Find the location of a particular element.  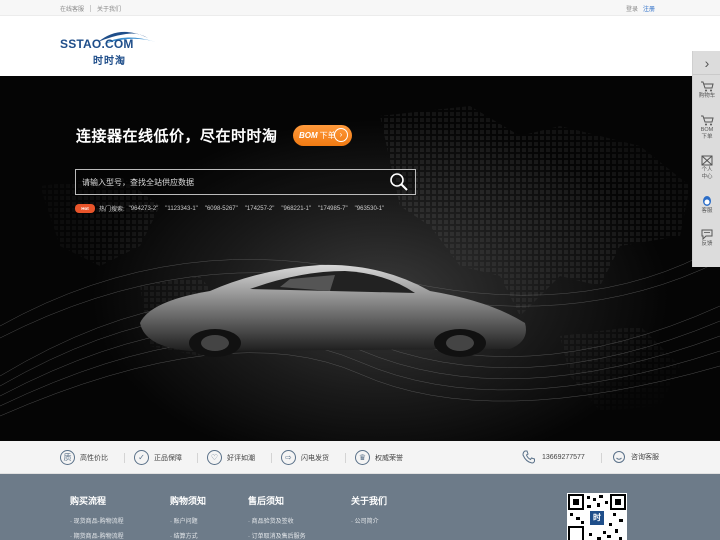

top-bar: 在线客服 关于我们 登录 注册 is located at coordinates (360, 8).